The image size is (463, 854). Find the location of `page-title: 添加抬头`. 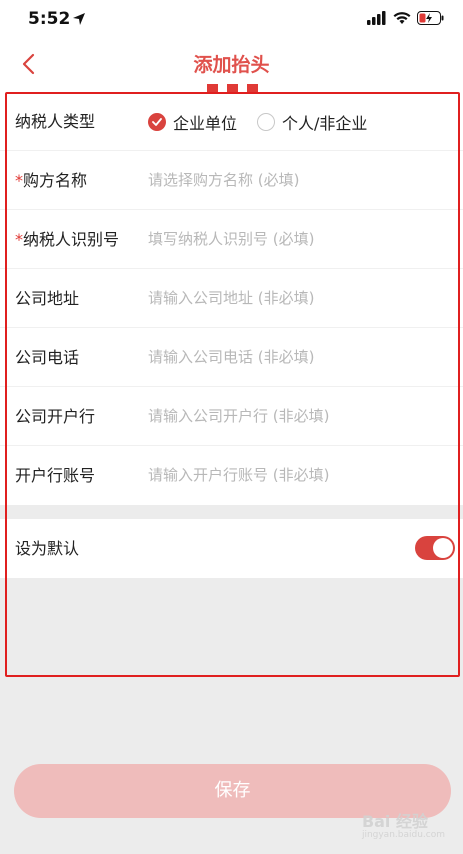

page-title: 添加抬头 is located at coordinates (231, 65).